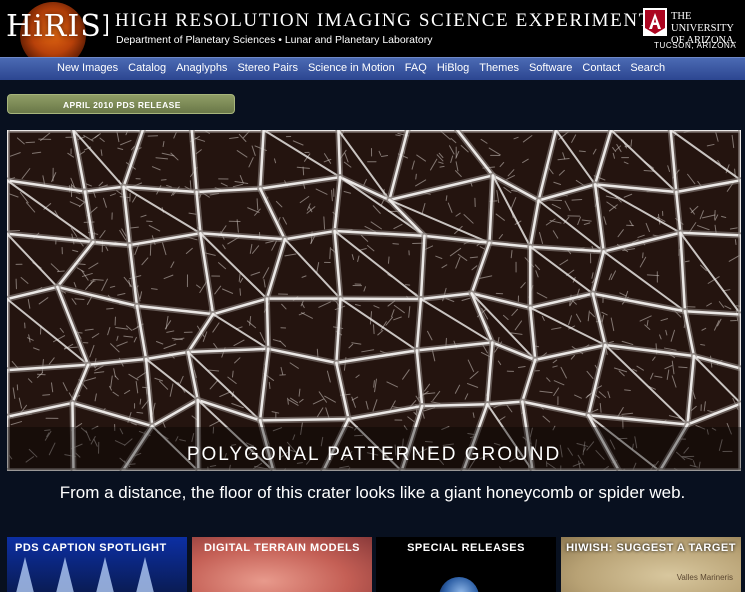  What do you see at coordinates (87, 68) in the screenshot?
I see `nav-item-new-images: New Images` at bounding box center [87, 68].